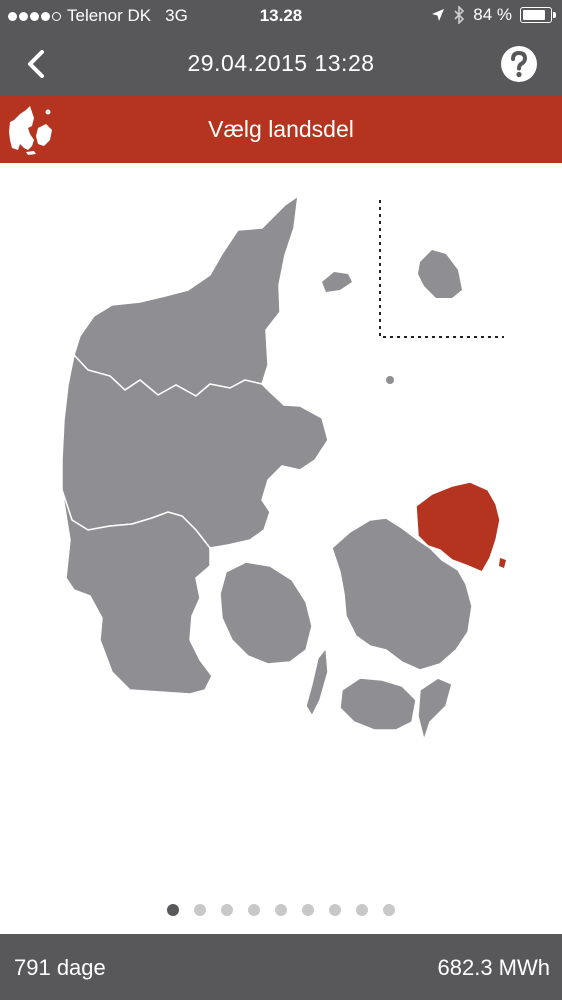 Image resolution: width=562 pixels, height=1000 pixels. What do you see at coordinates (317, 682) in the screenshot?
I see `island-langeland` at bounding box center [317, 682].